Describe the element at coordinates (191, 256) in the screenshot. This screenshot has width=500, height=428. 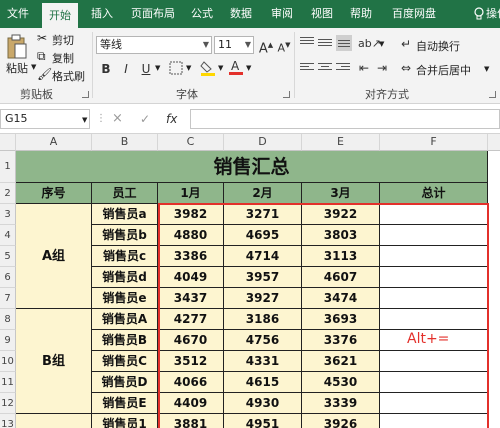
I see `sales-value-cell: 3386` at that location.